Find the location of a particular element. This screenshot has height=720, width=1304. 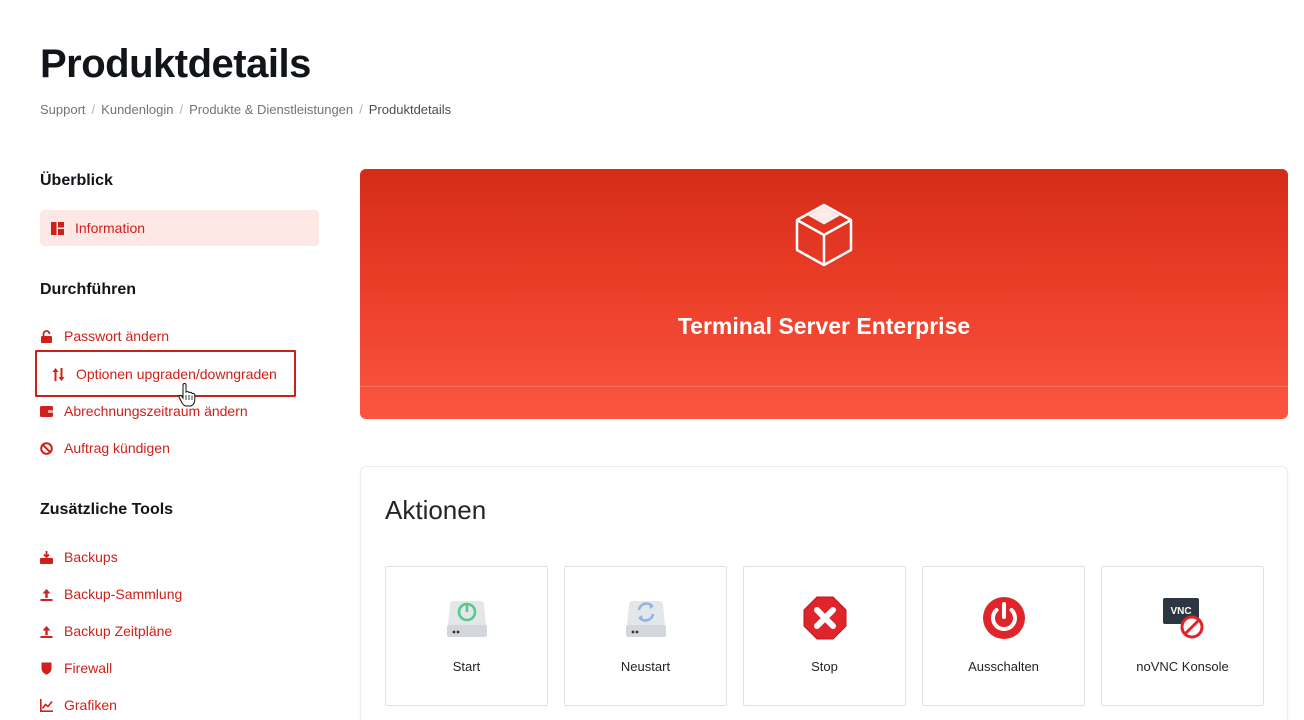

sidebar-item-upgrade-downgrade: Optionen upgraden/downgraden is located at coordinates (164, 374).